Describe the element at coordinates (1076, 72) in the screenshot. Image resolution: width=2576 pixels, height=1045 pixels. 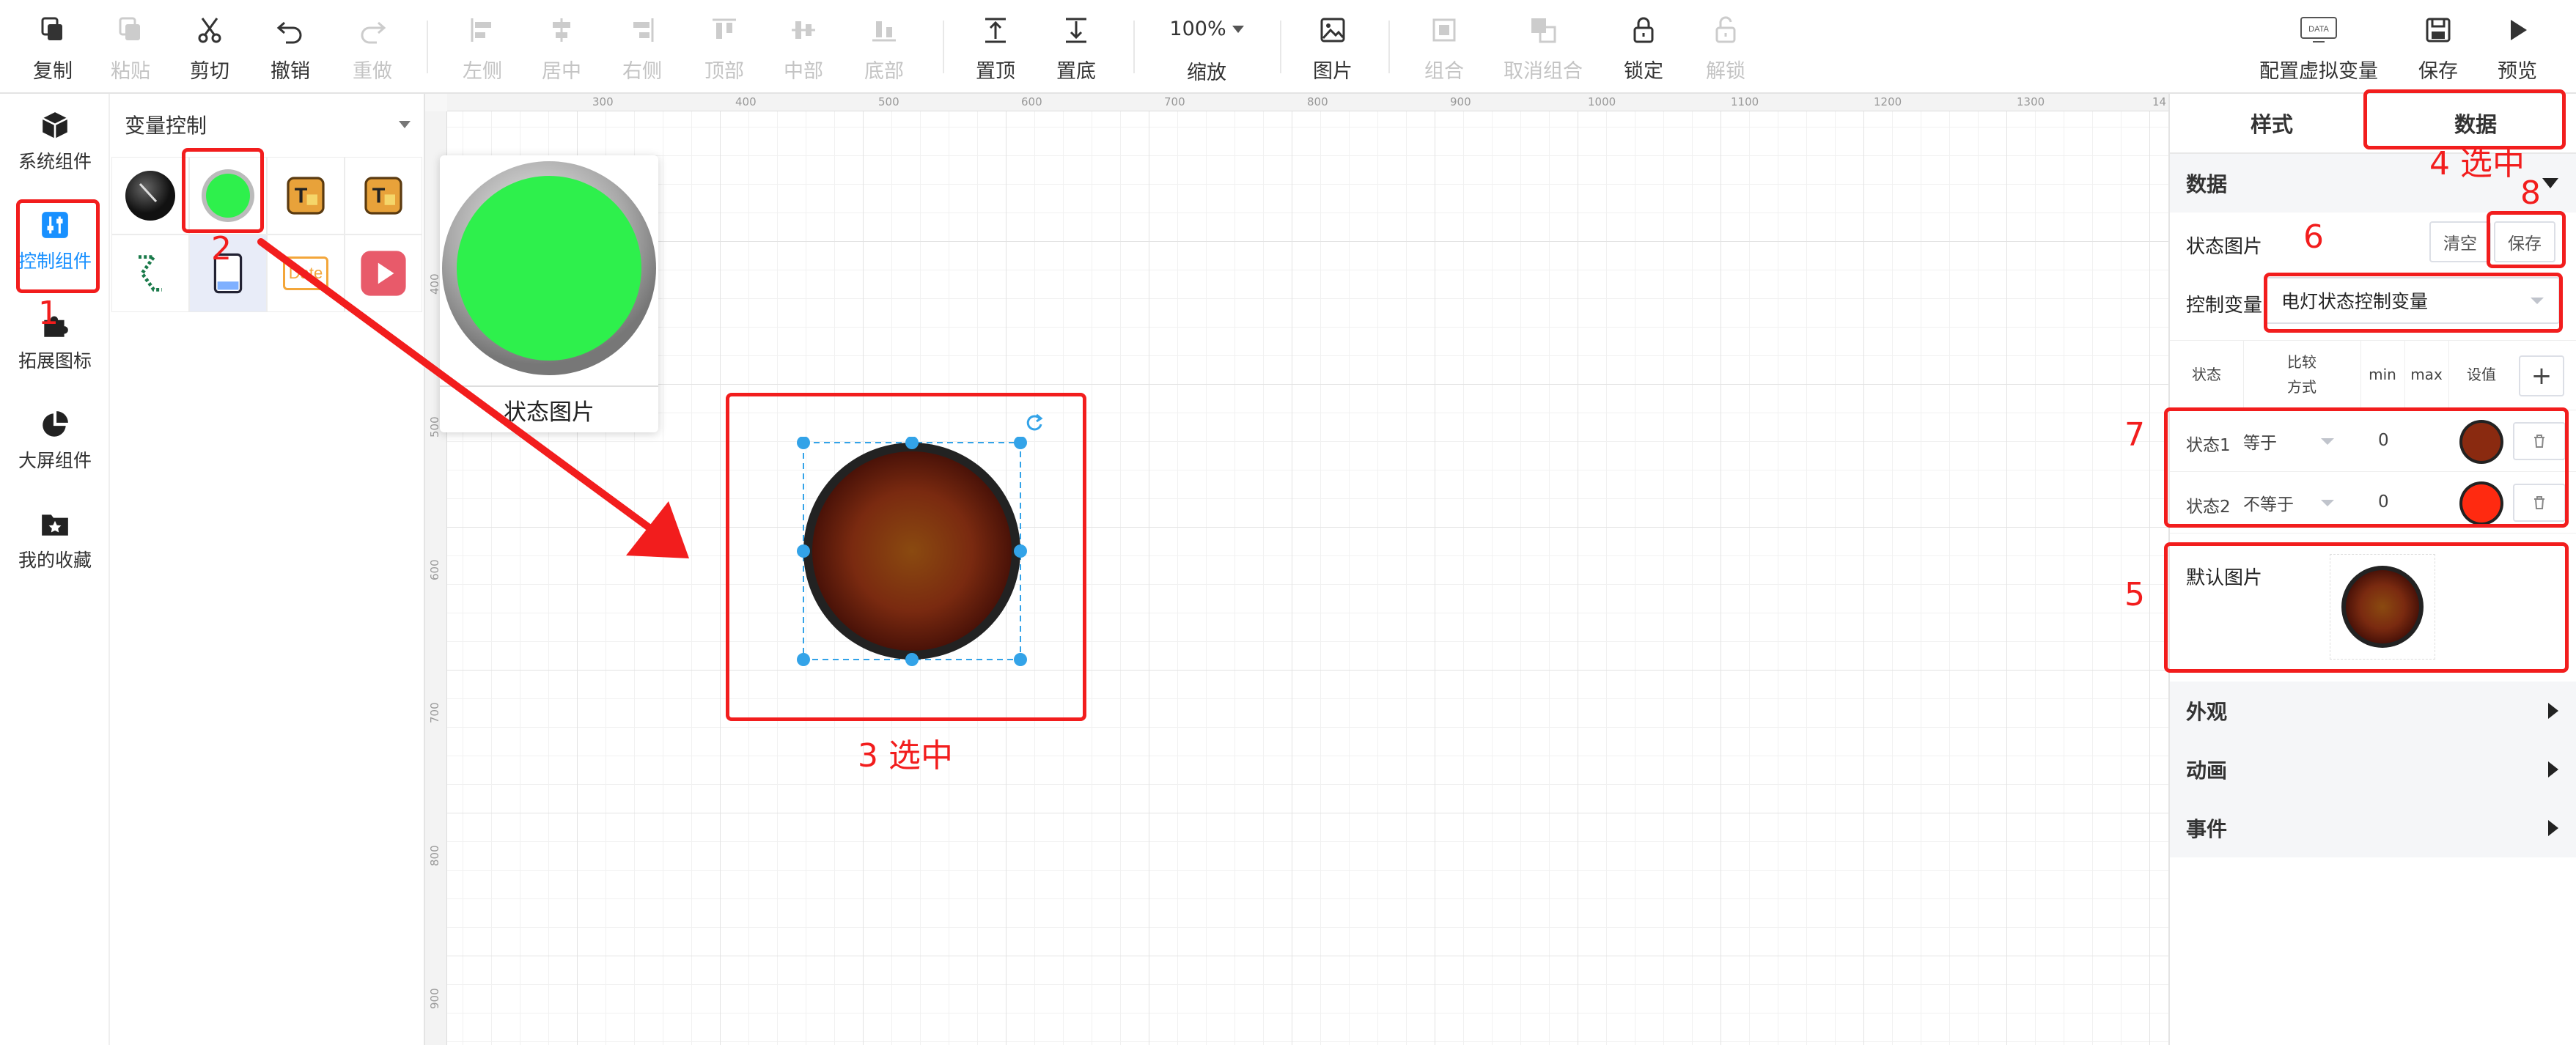
I see `send-back-label: 置底` at that location.